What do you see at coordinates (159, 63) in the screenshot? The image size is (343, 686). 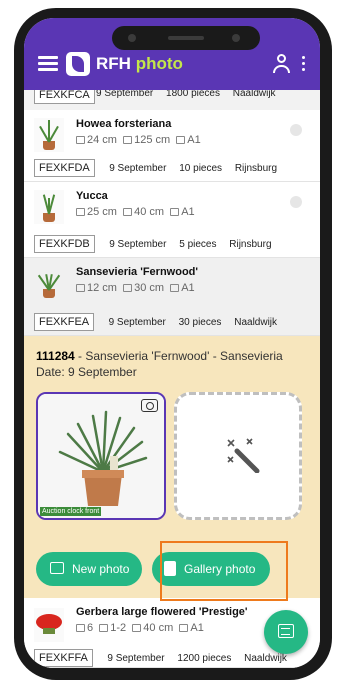 I see `brand-accent: photo` at bounding box center [159, 63].